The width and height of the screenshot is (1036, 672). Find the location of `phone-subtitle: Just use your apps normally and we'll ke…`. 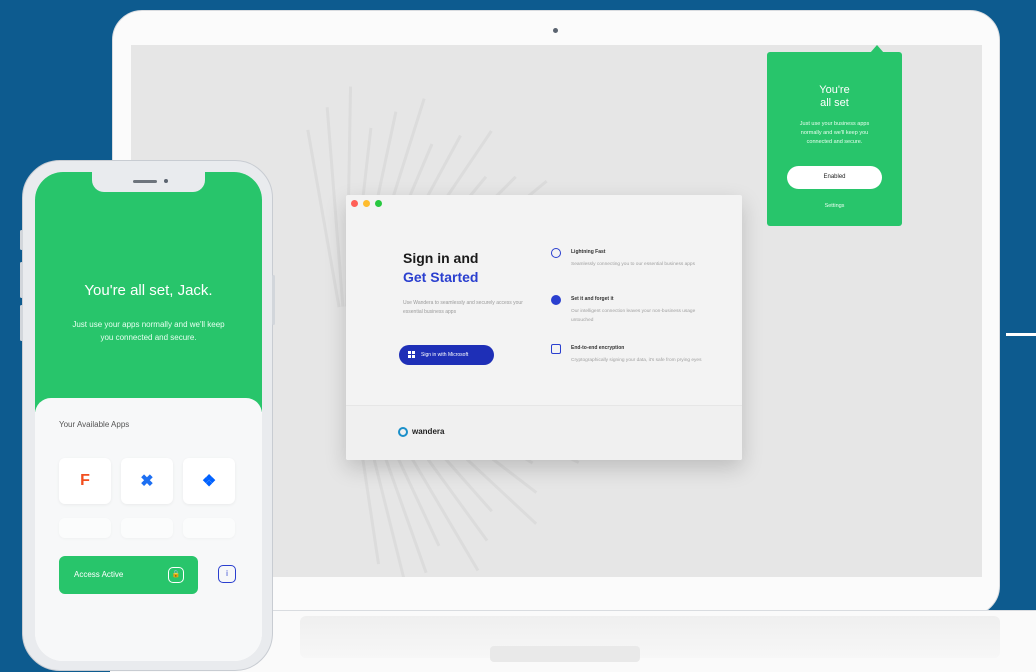

phone-subtitle: Just use your apps normally and we'll ke… is located at coordinates (148, 331).